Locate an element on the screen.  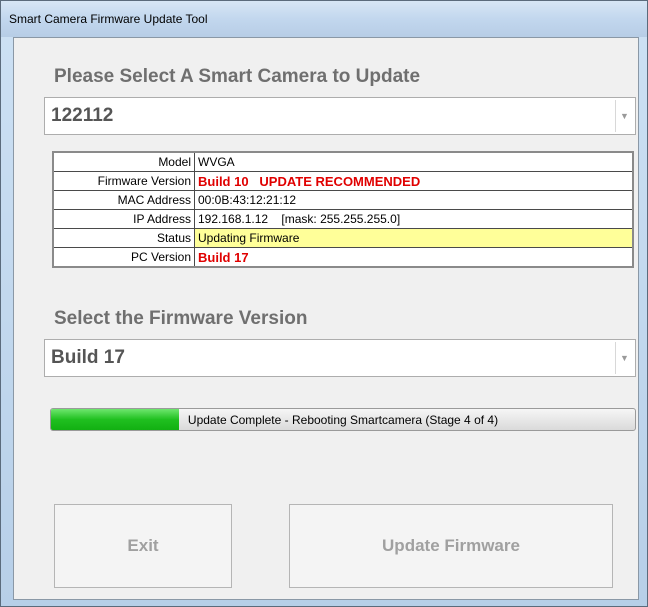
camera-select-label: Please Select A Smart Camera to Update is located at coordinates (237, 76).